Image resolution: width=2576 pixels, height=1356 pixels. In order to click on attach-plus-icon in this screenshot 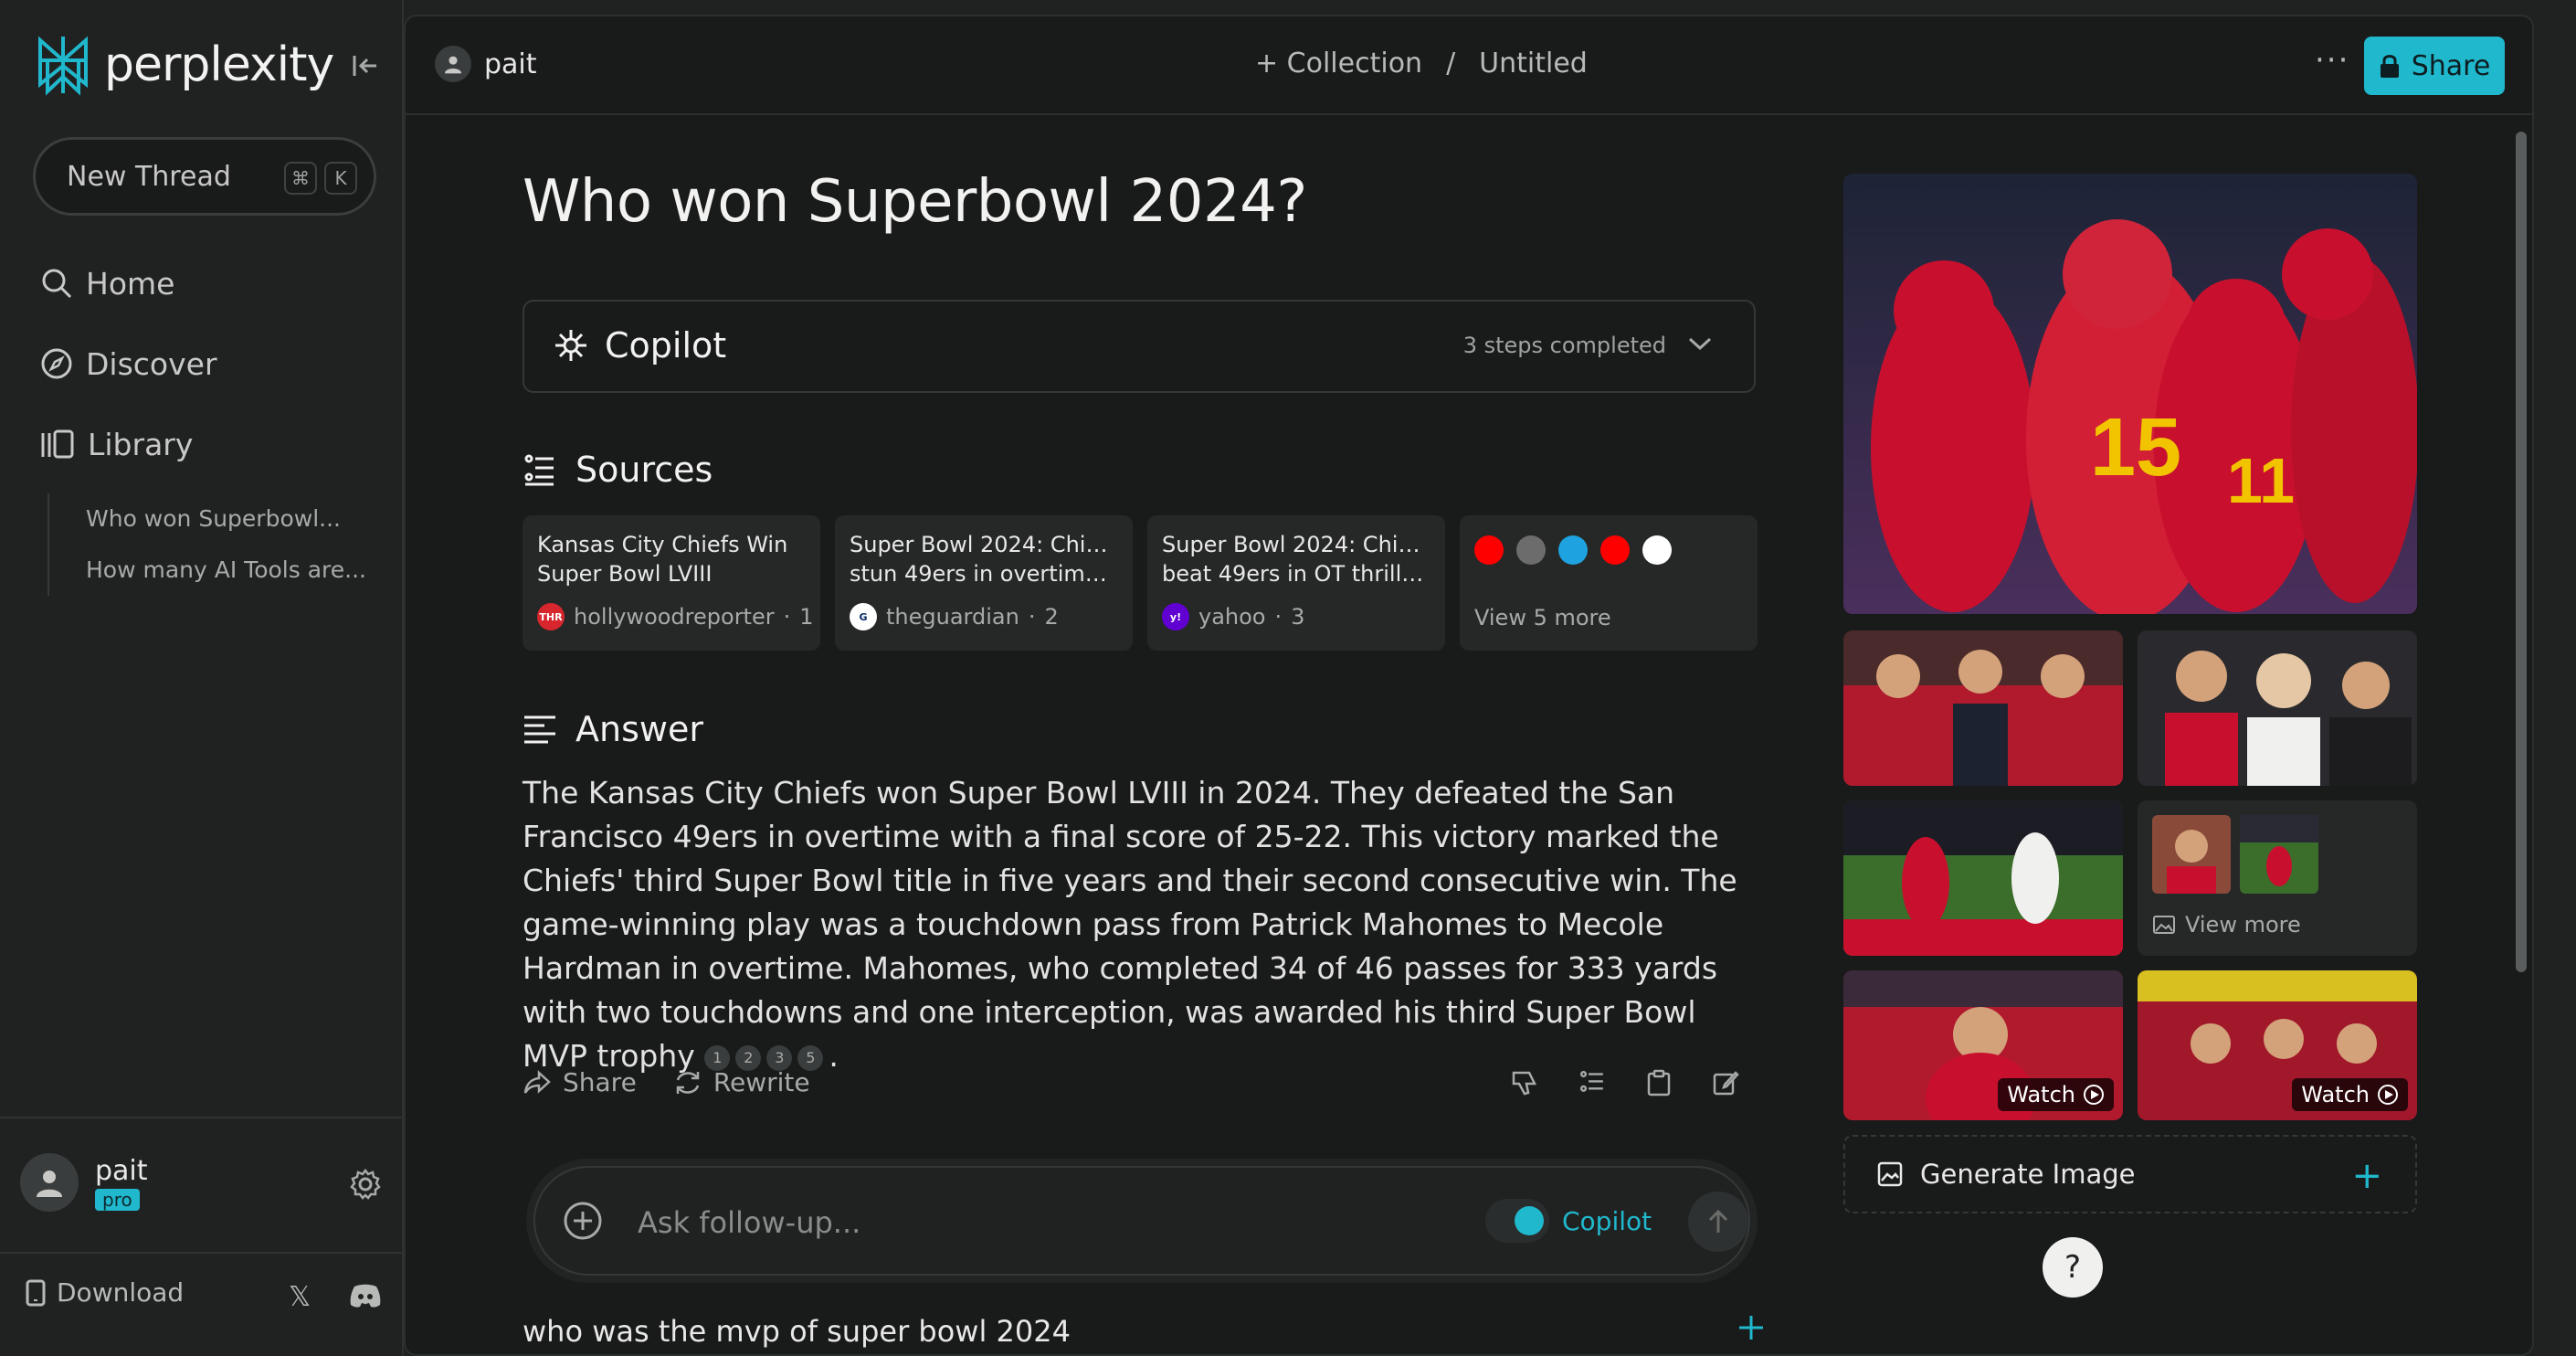, I will do `click(583, 1221)`.